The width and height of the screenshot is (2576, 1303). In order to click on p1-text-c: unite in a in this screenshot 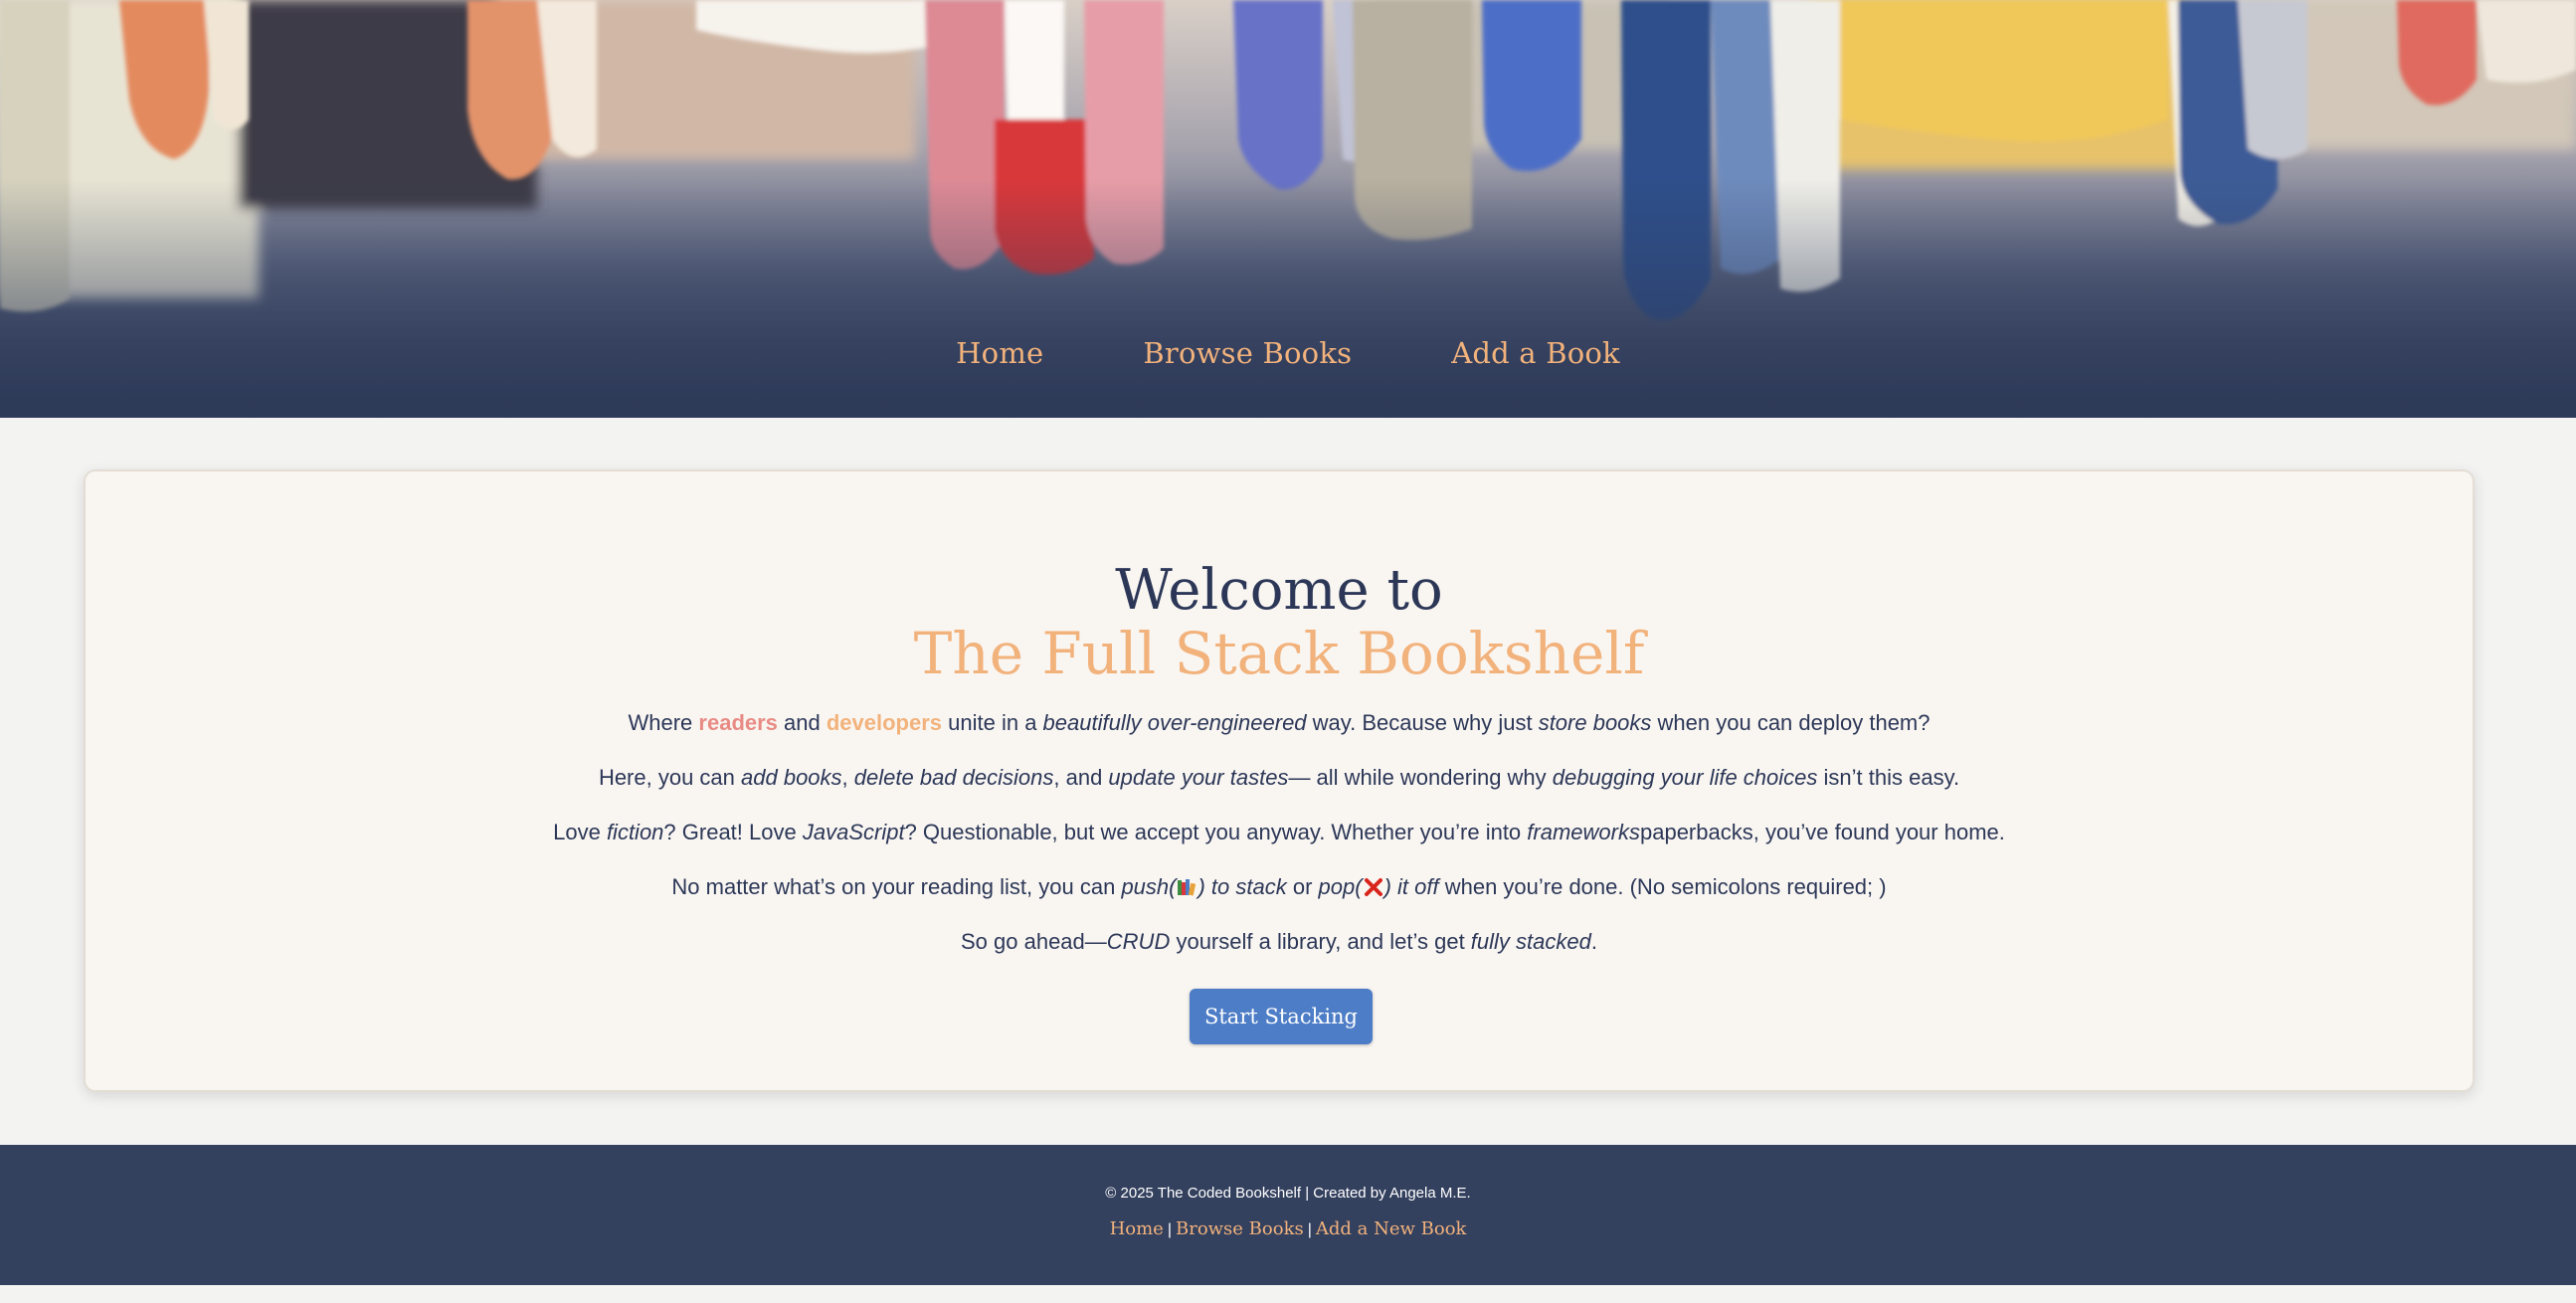, I will do `click(992, 722)`.